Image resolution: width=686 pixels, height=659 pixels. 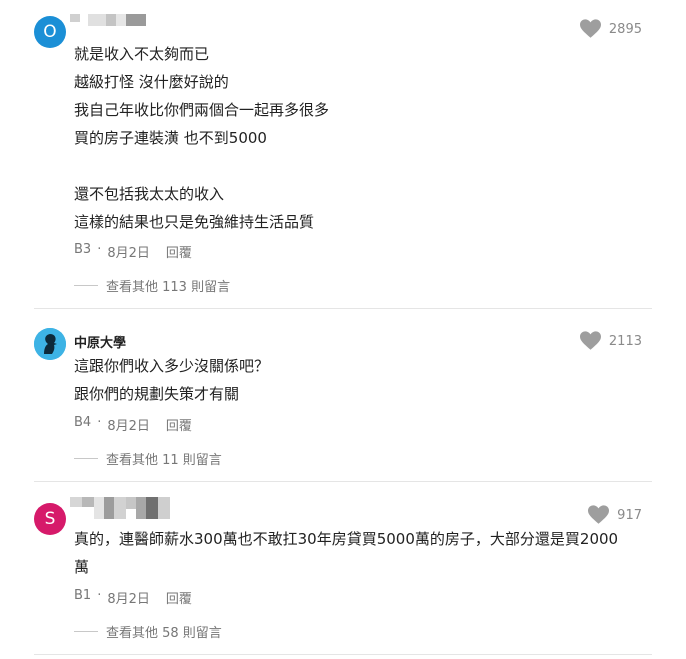 I want to click on view-more-label: 查看其他 113 則留言, so click(x=168, y=287).